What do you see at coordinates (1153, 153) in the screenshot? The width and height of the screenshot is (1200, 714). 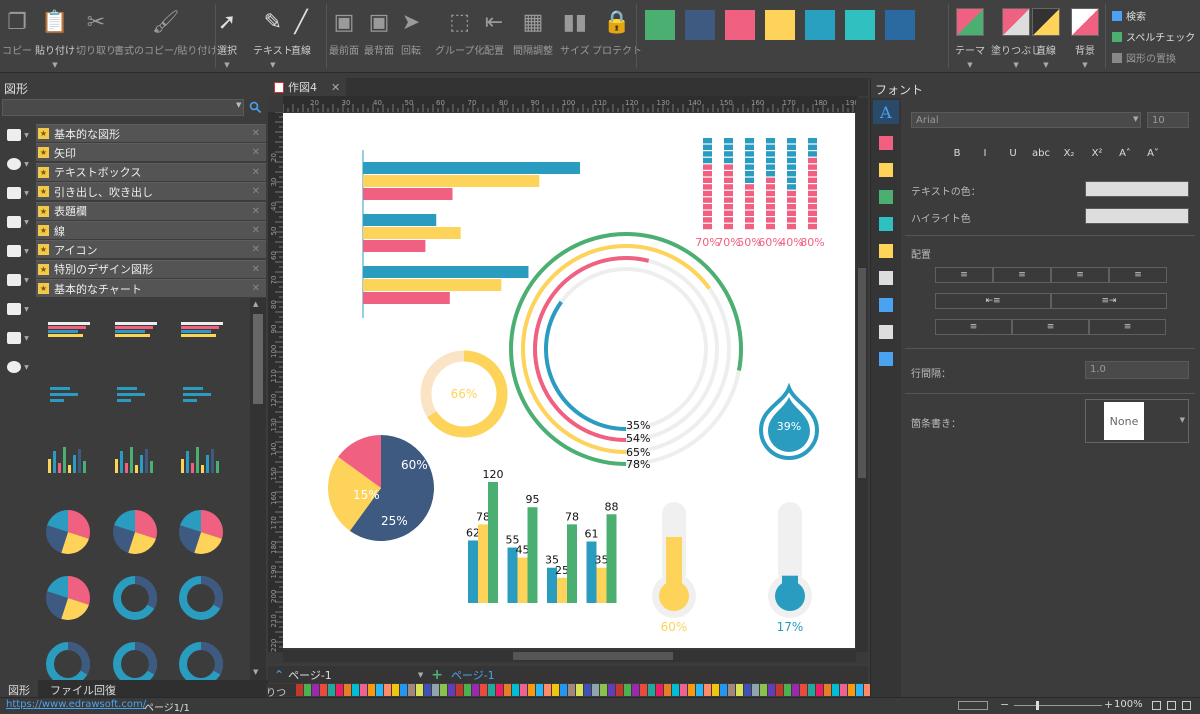 I see `format-button: A˅` at bounding box center [1153, 153].